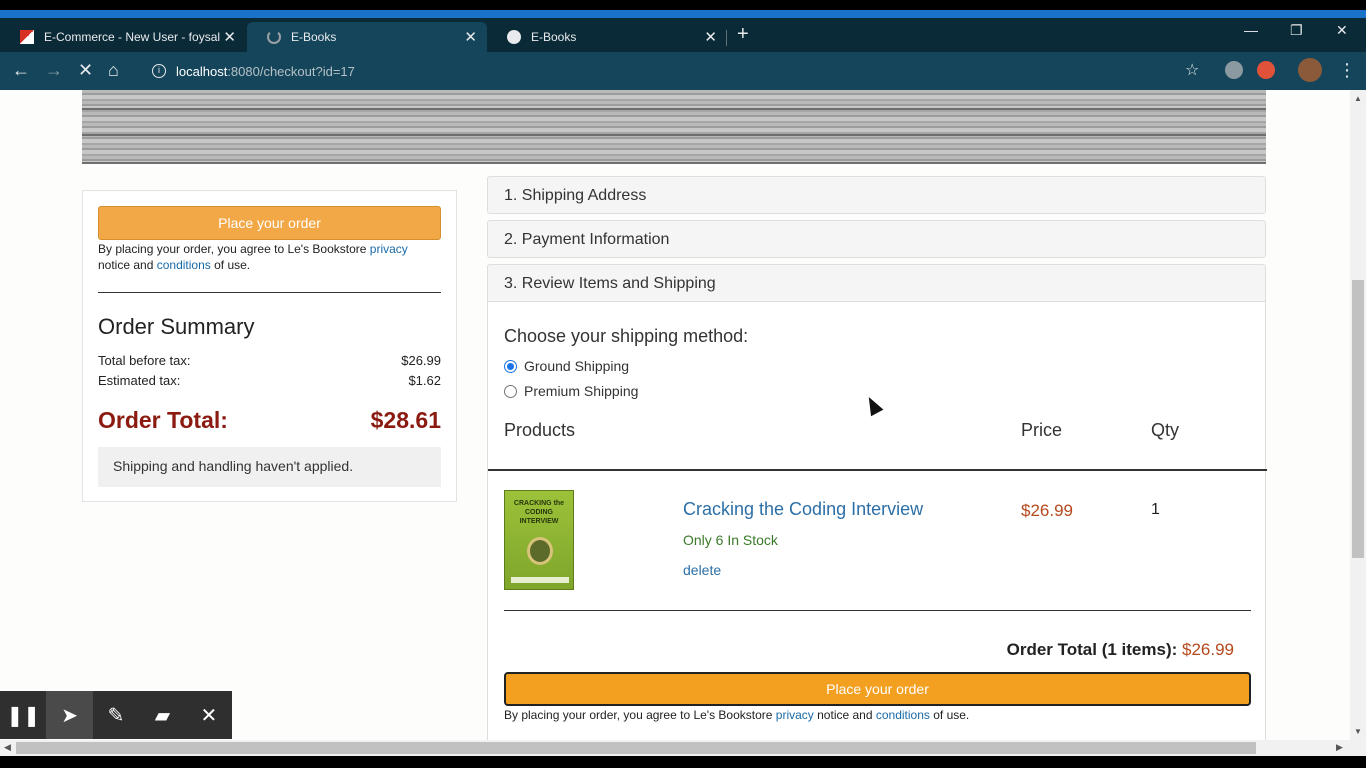 This screenshot has width=1366, height=768. Describe the element at coordinates (1251, 30) in the screenshot. I see `minimize-icon: —` at that location.